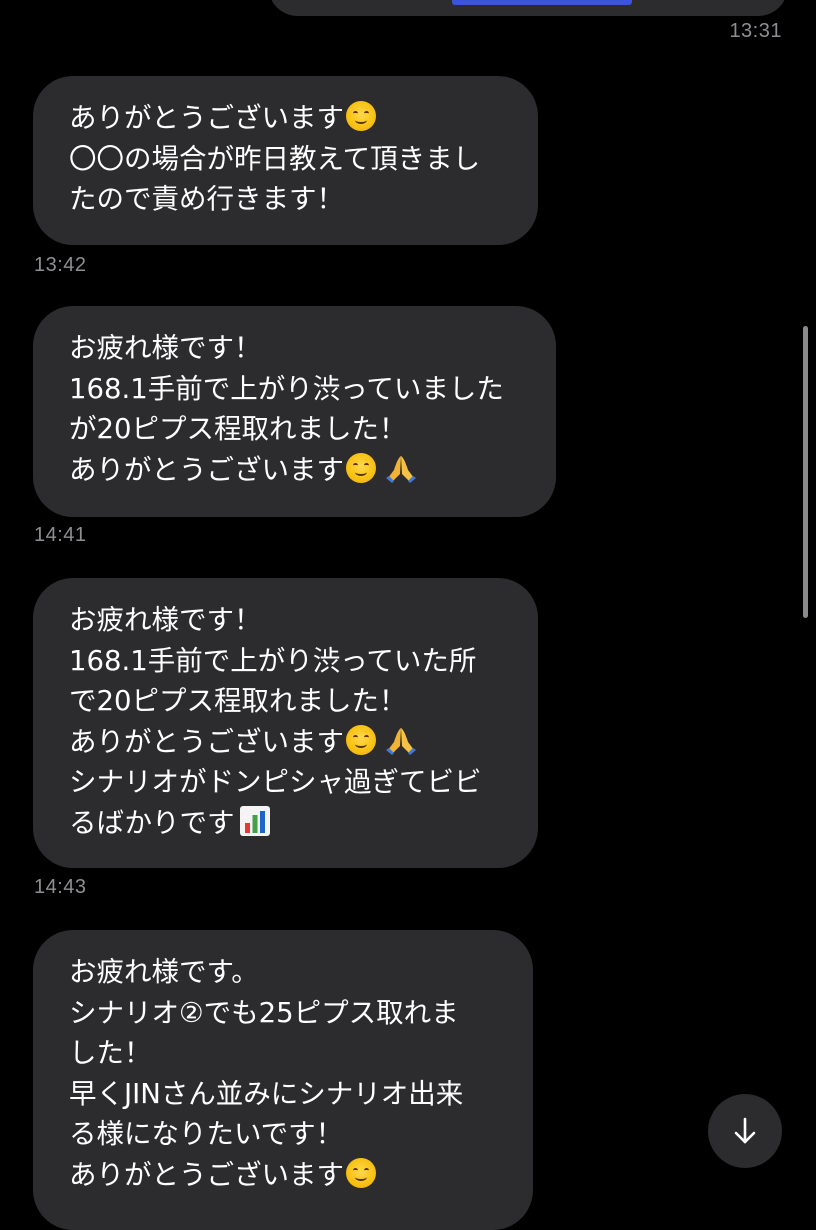 The width and height of the screenshot is (816, 1230). I want to click on message-line: した！, so click(110, 1053).